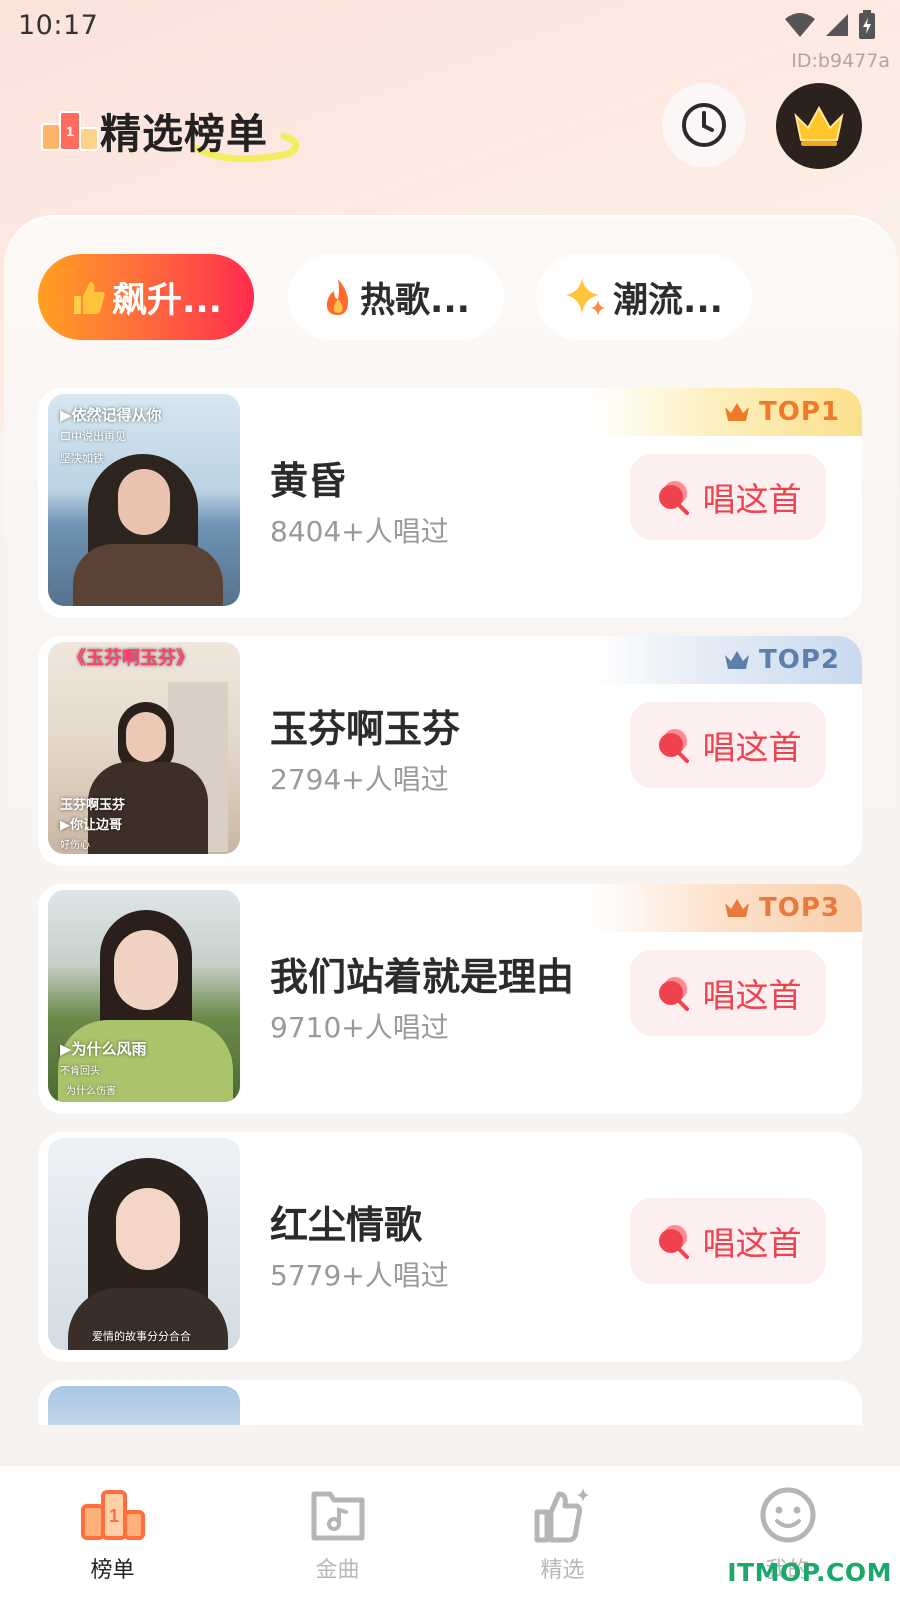 The width and height of the screenshot is (900, 1600). What do you see at coordinates (359, 779) in the screenshot?
I see `sing-count: 2794+人唱过` at bounding box center [359, 779].